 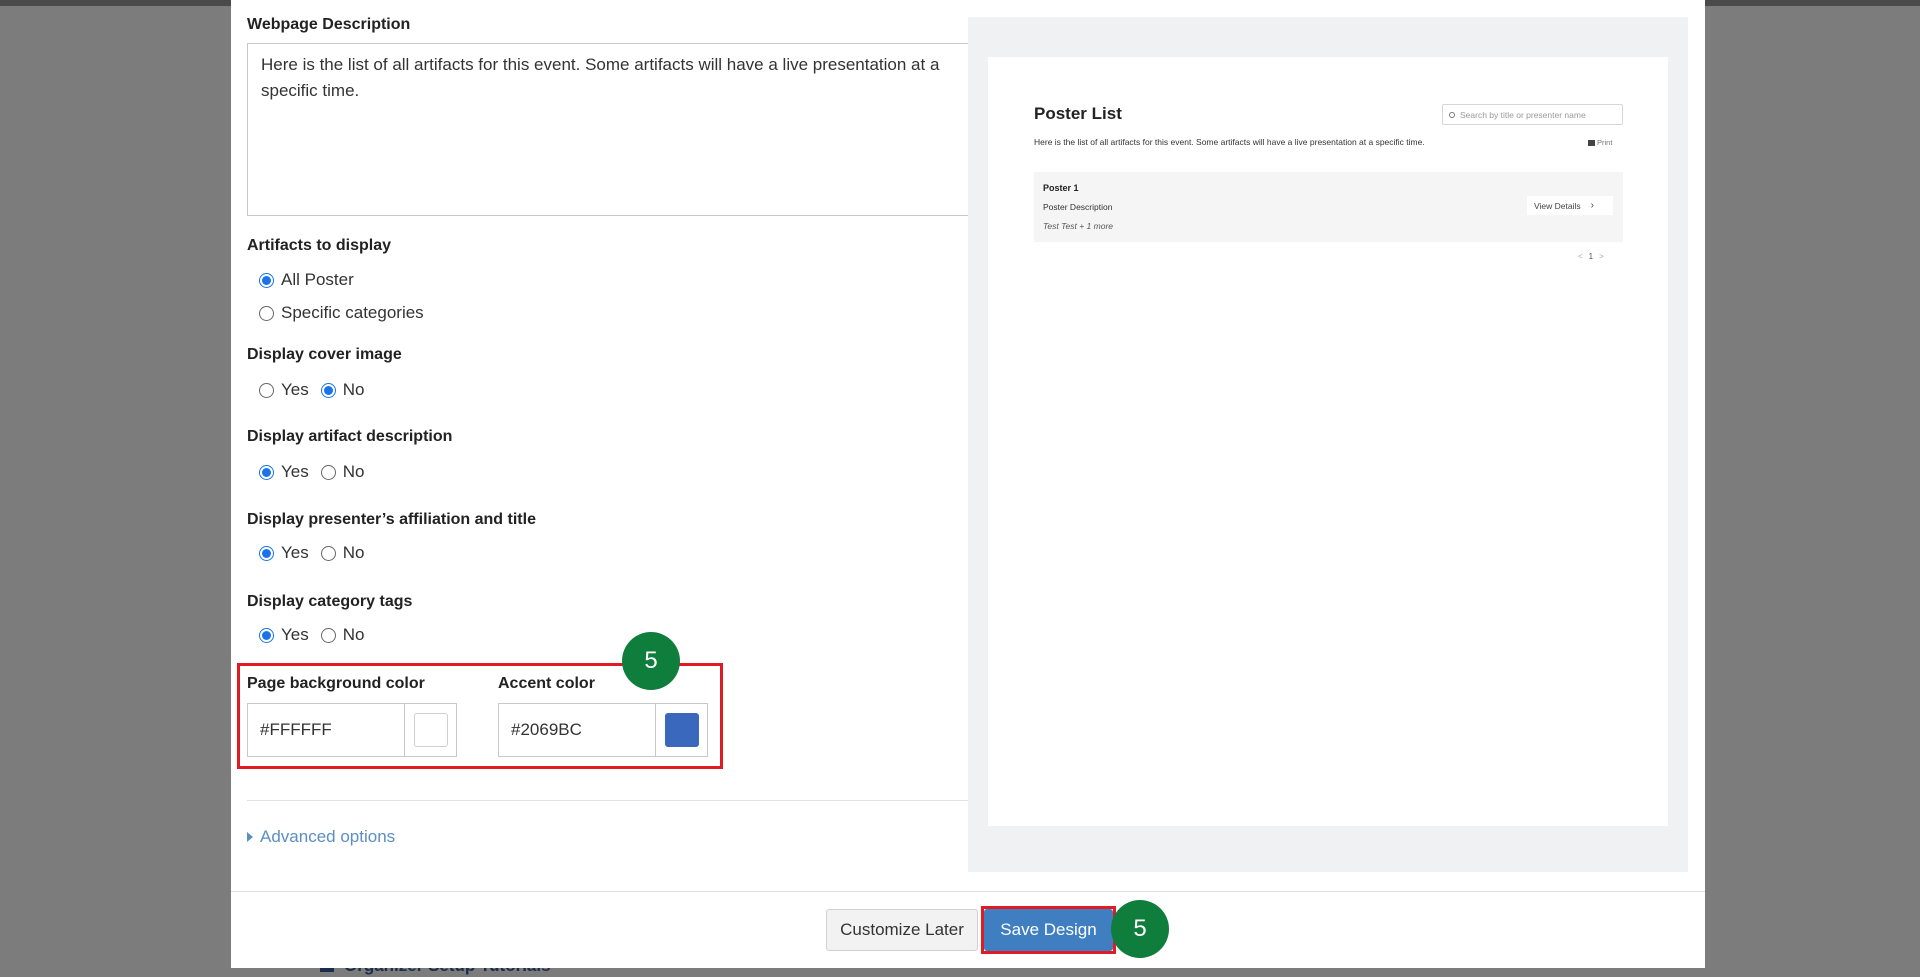 I want to click on presenter-affiliation-yes-radio, so click(x=266, y=553).